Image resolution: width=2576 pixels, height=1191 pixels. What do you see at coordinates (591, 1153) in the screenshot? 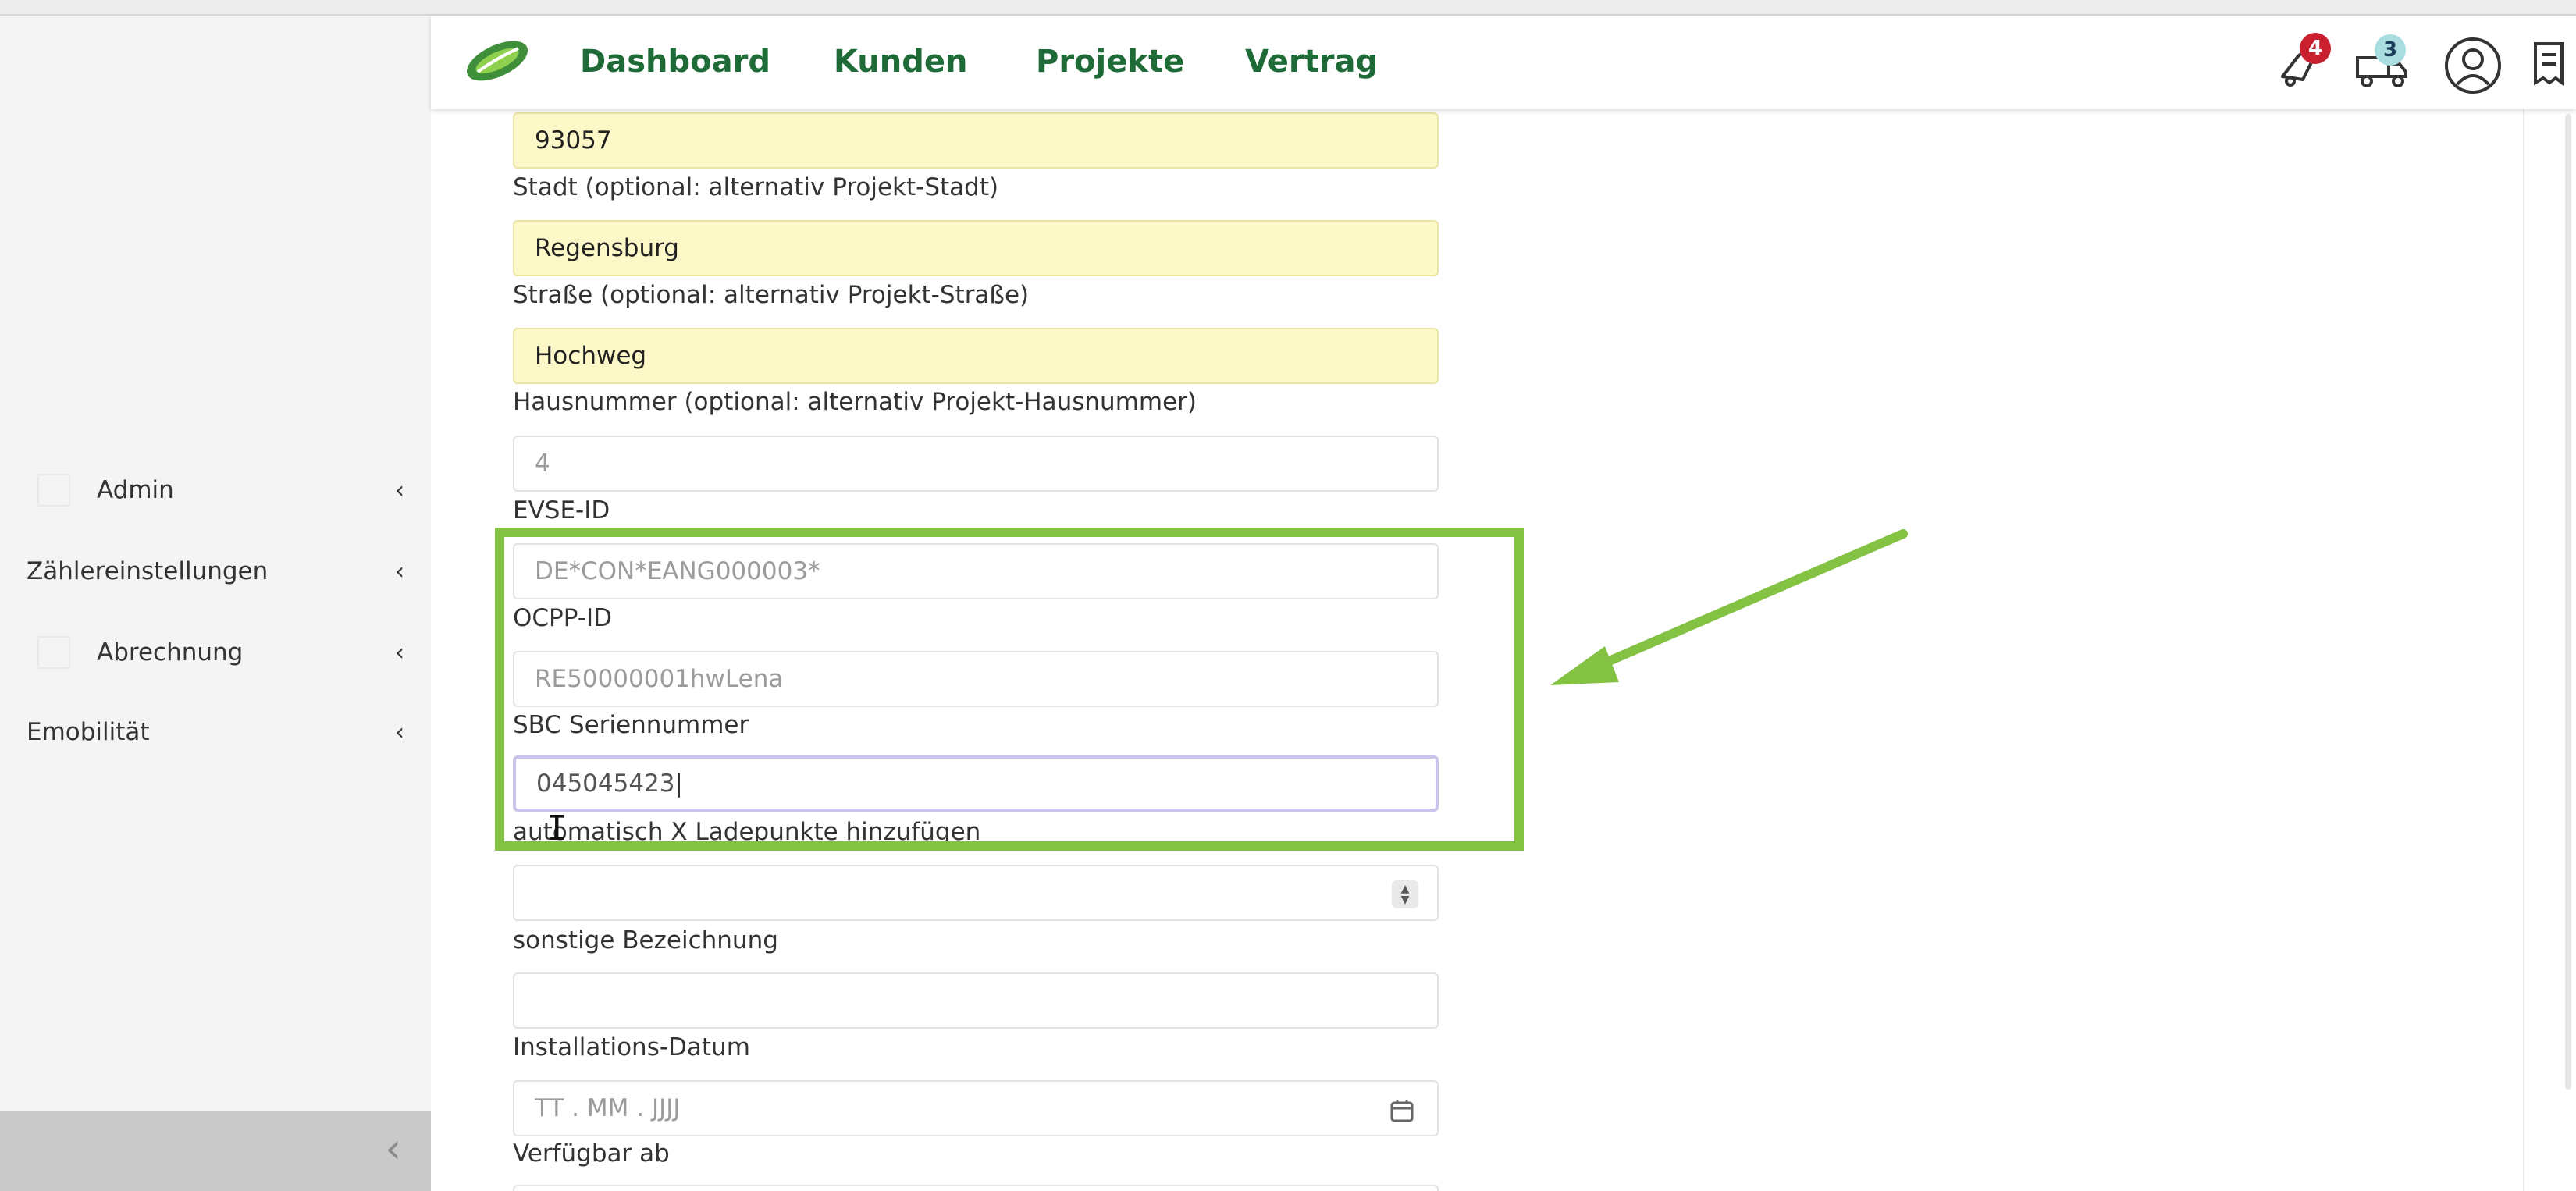
I see `available-from-label: Verfügbar ab` at bounding box center [591, 1153].